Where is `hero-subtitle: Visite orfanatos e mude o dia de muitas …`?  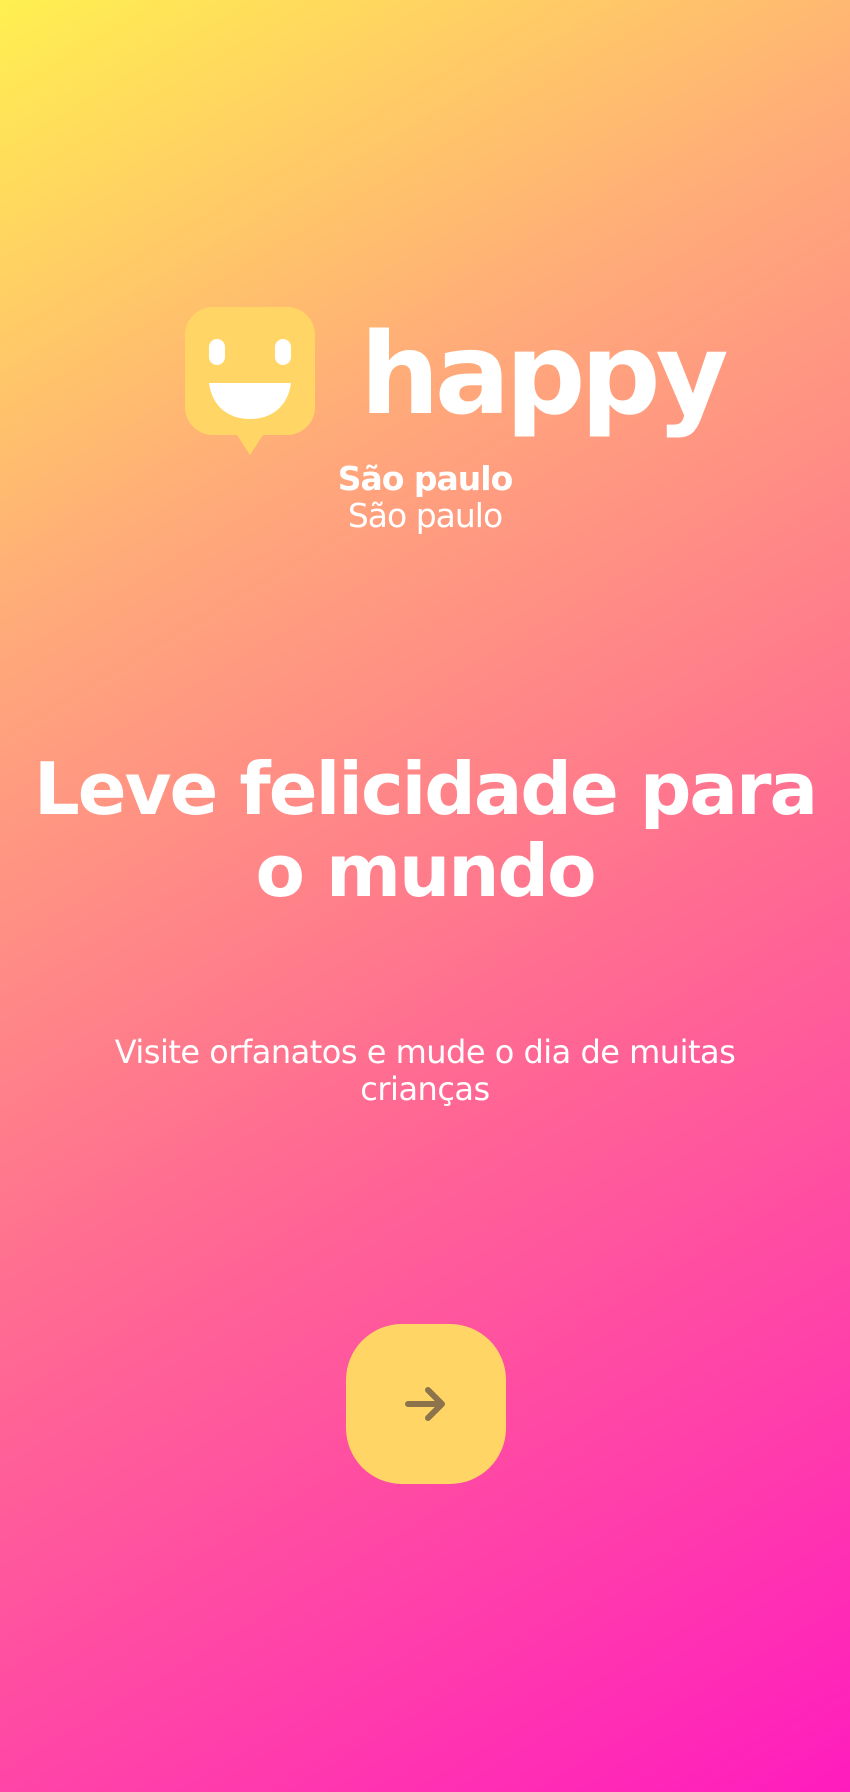
hero-subtitle: Visite orfanatos e mude o dia de muitas … is located at coordinates (425, 1070).